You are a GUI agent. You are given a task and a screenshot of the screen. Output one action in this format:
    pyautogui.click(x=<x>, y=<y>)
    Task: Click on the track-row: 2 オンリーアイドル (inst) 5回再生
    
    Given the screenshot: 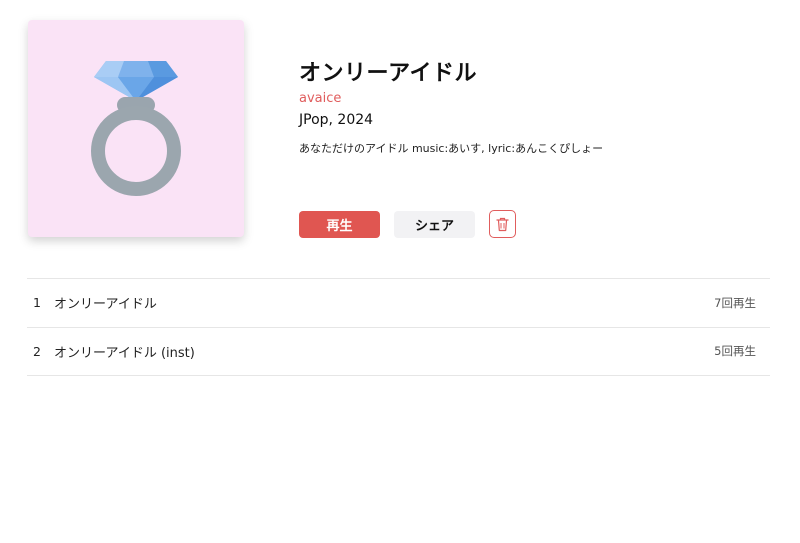 What is the action you would take?
    pyautogui.click(x=398, y=352)
    